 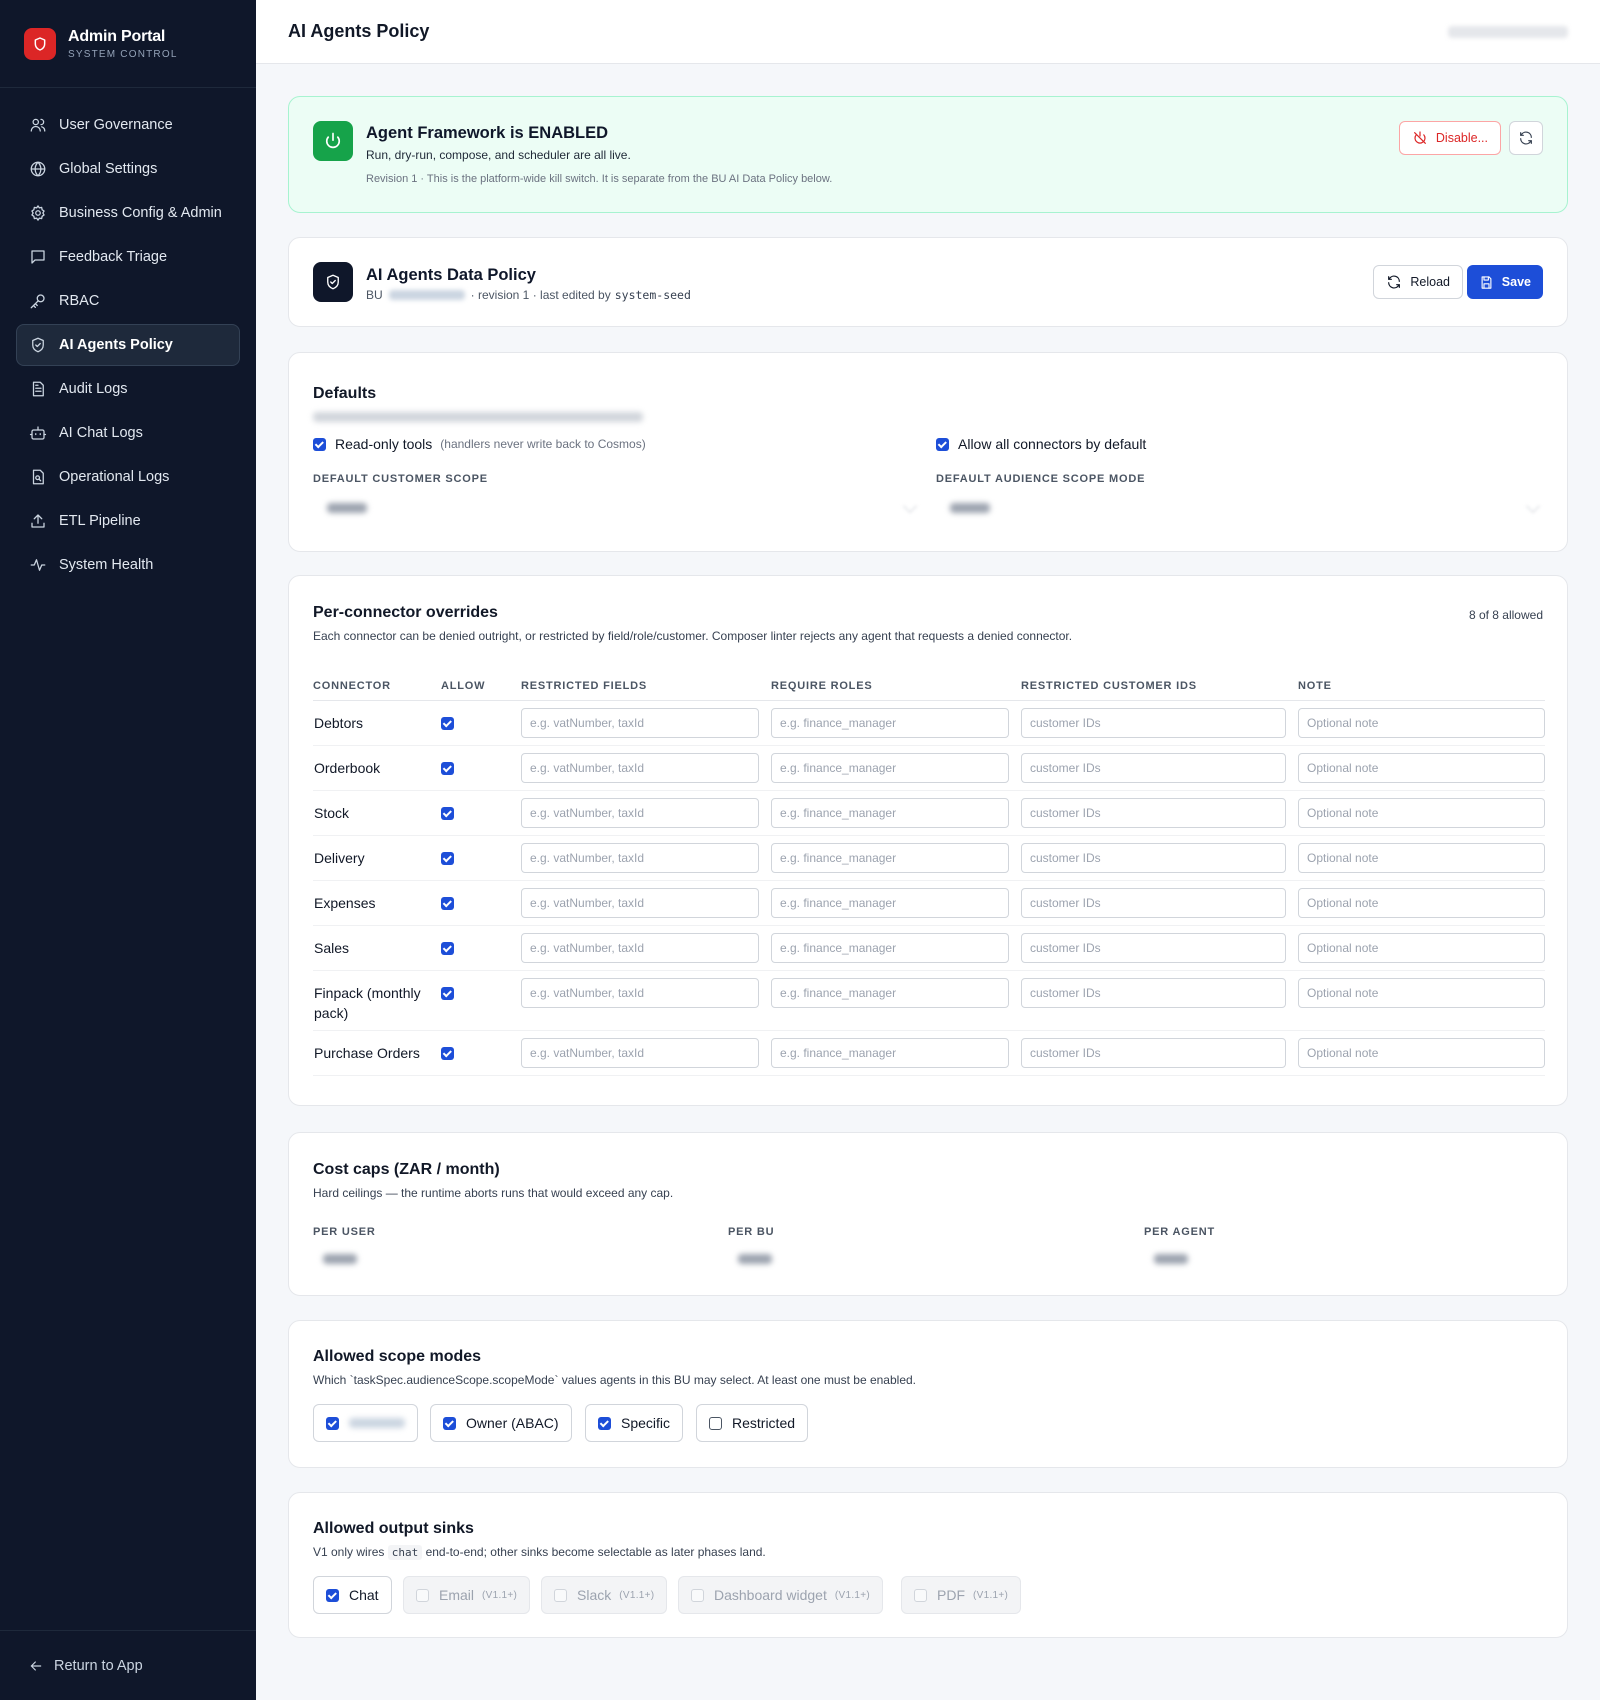 What do you see at coordinates (113, 257) in the screenshot?
I see `sidebar-item-label: Feedback Triage` at bounding box center [113, 257].